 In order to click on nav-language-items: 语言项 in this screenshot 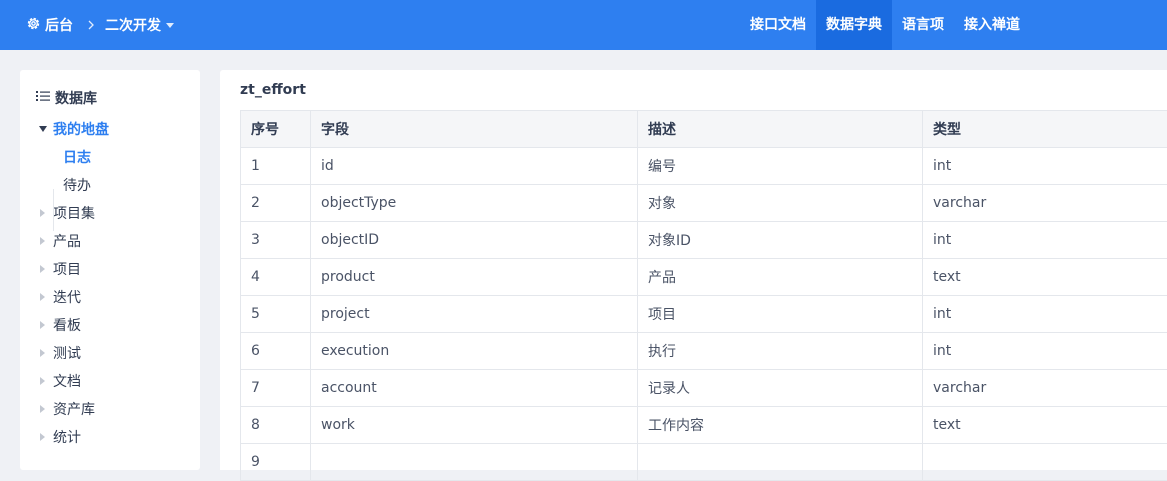, I will do `click(923, 25)`.